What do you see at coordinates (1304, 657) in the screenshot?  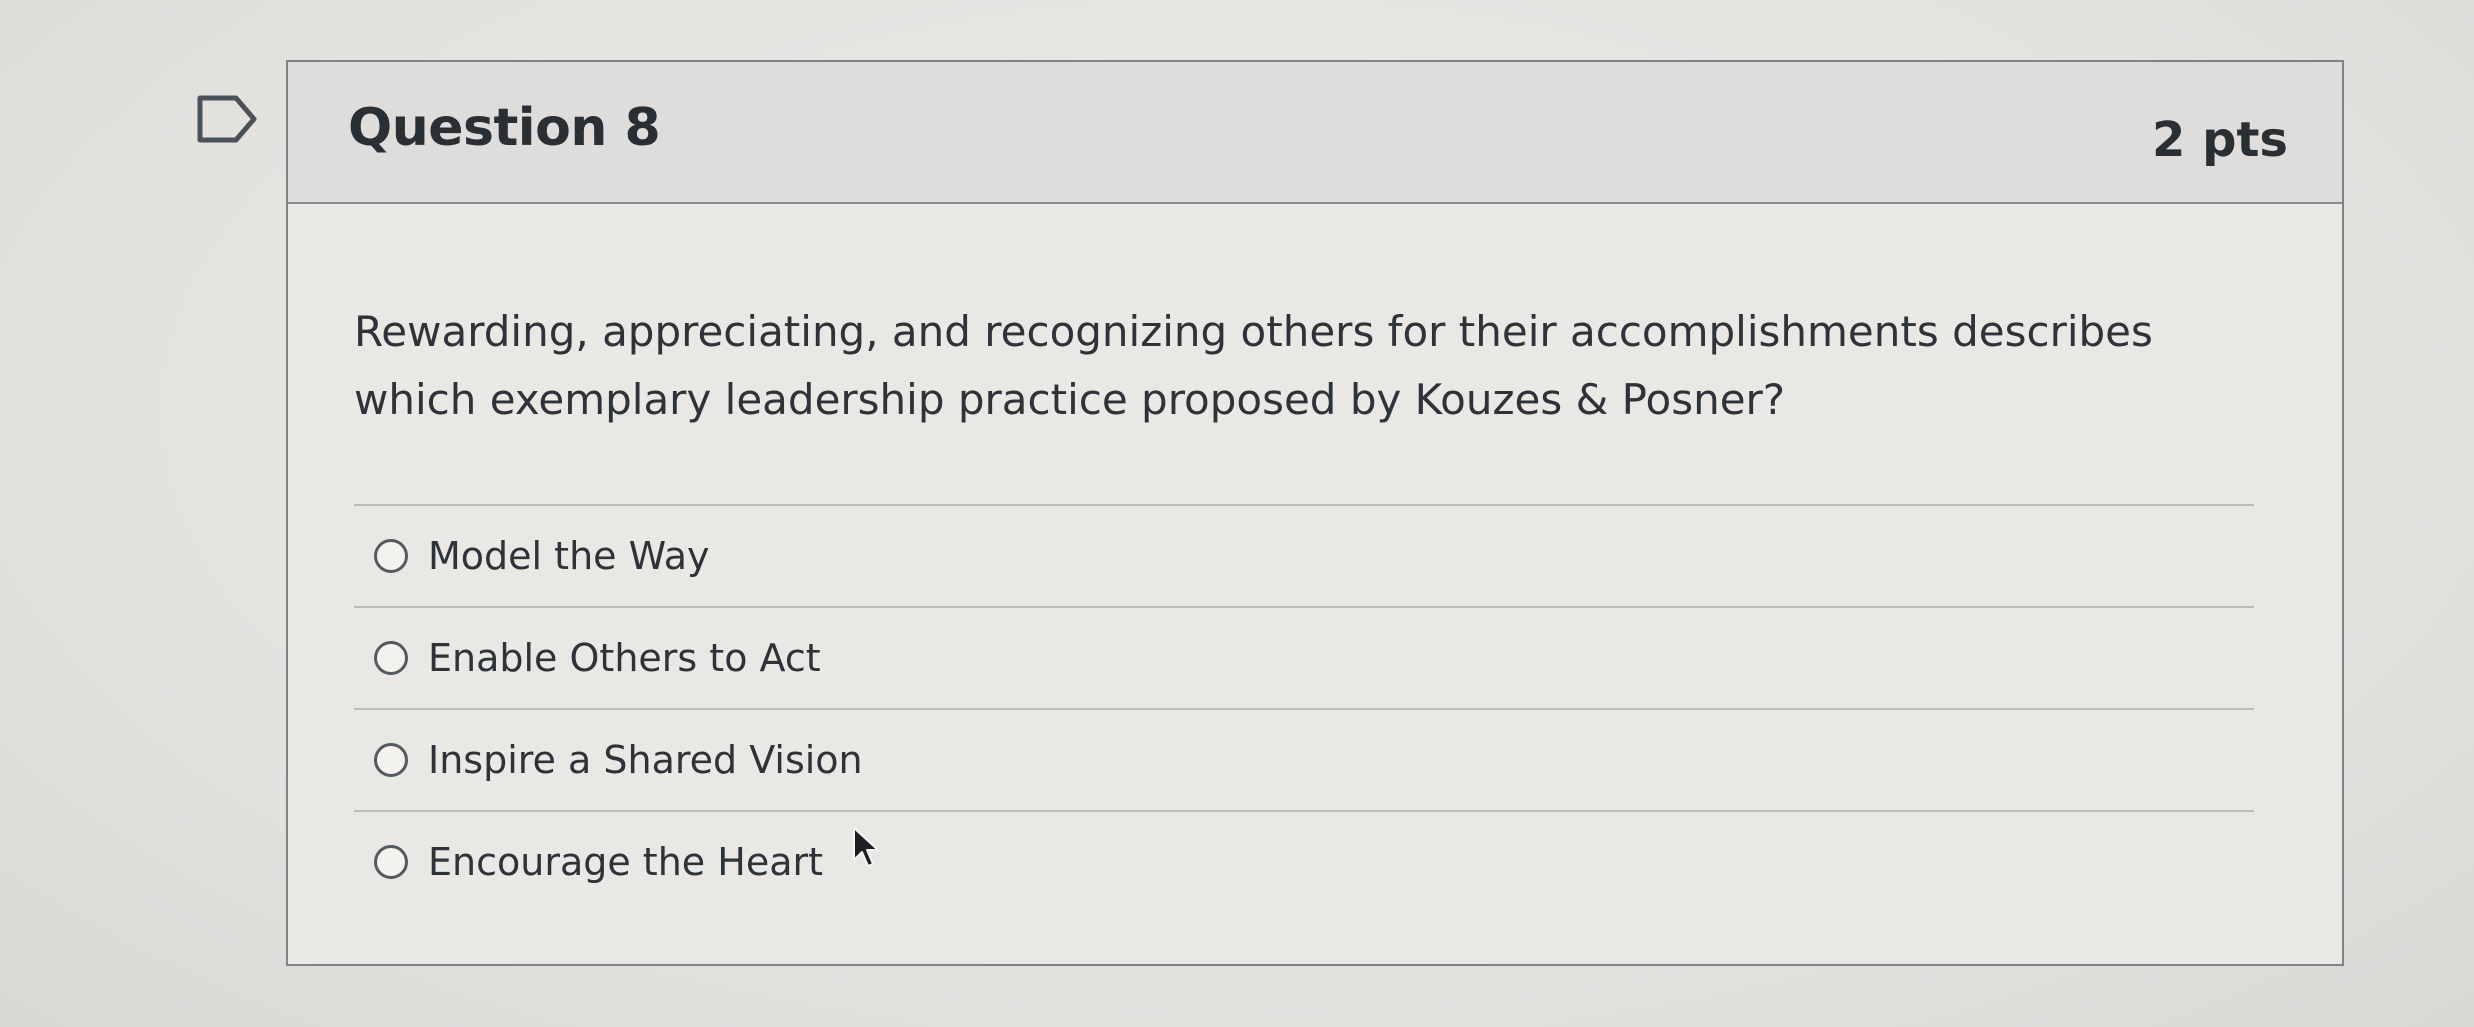 I see `answer-option: Enable Others to Act` at bounding box center [1304, 657].